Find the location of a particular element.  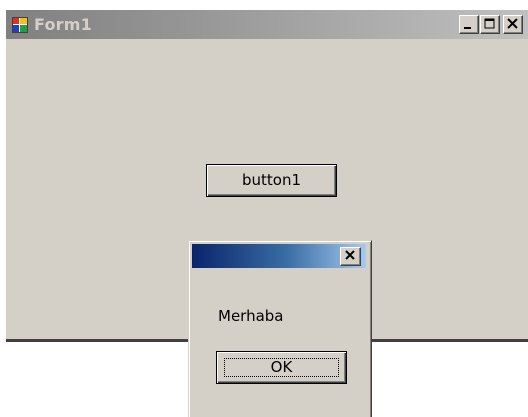

maximize-icon is located at coordinates (489, 23).